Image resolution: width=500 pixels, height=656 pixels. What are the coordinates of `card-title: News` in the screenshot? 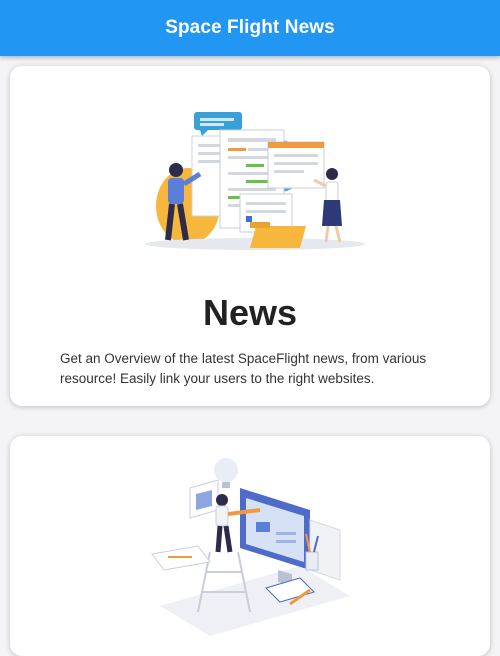 It's located at (250, 312).